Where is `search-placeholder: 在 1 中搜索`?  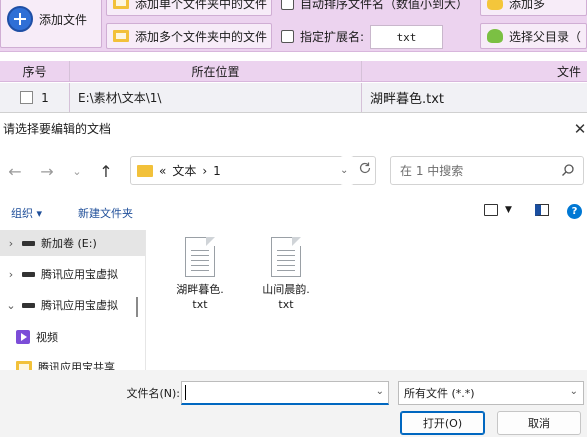
search-placeholder: 在 1 中搜索 is located at coordinates (432, 171).